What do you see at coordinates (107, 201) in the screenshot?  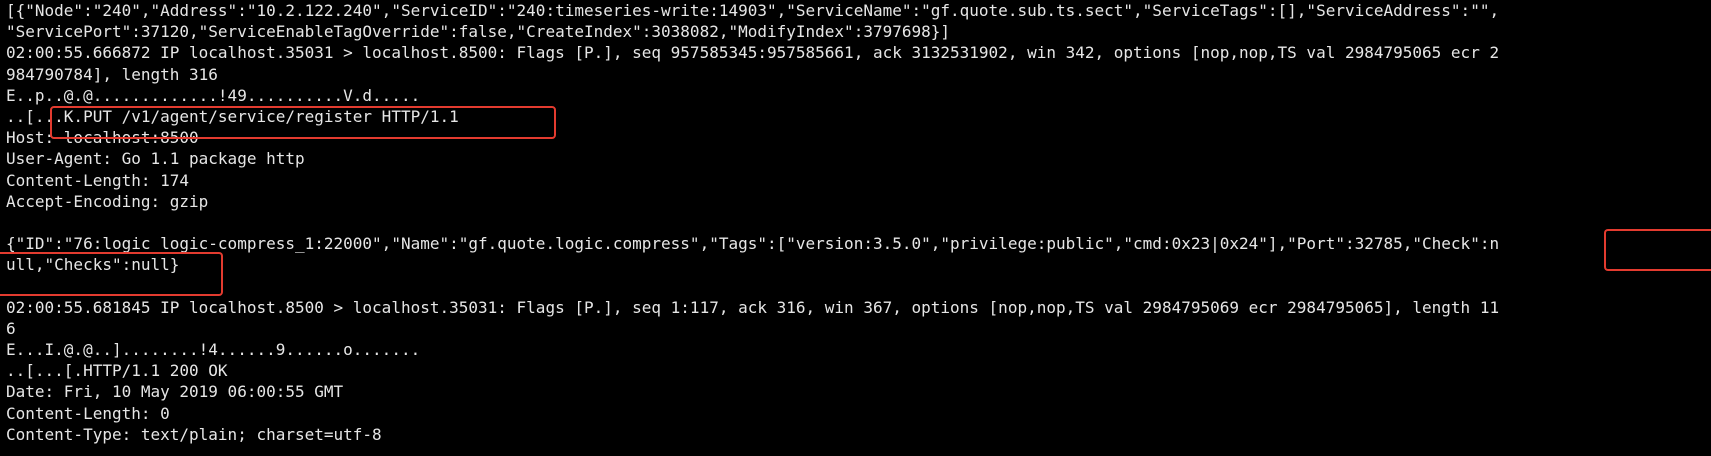 I see `terminal-line: Accept-Encoding: gzip` at bounding box center [107, 201].